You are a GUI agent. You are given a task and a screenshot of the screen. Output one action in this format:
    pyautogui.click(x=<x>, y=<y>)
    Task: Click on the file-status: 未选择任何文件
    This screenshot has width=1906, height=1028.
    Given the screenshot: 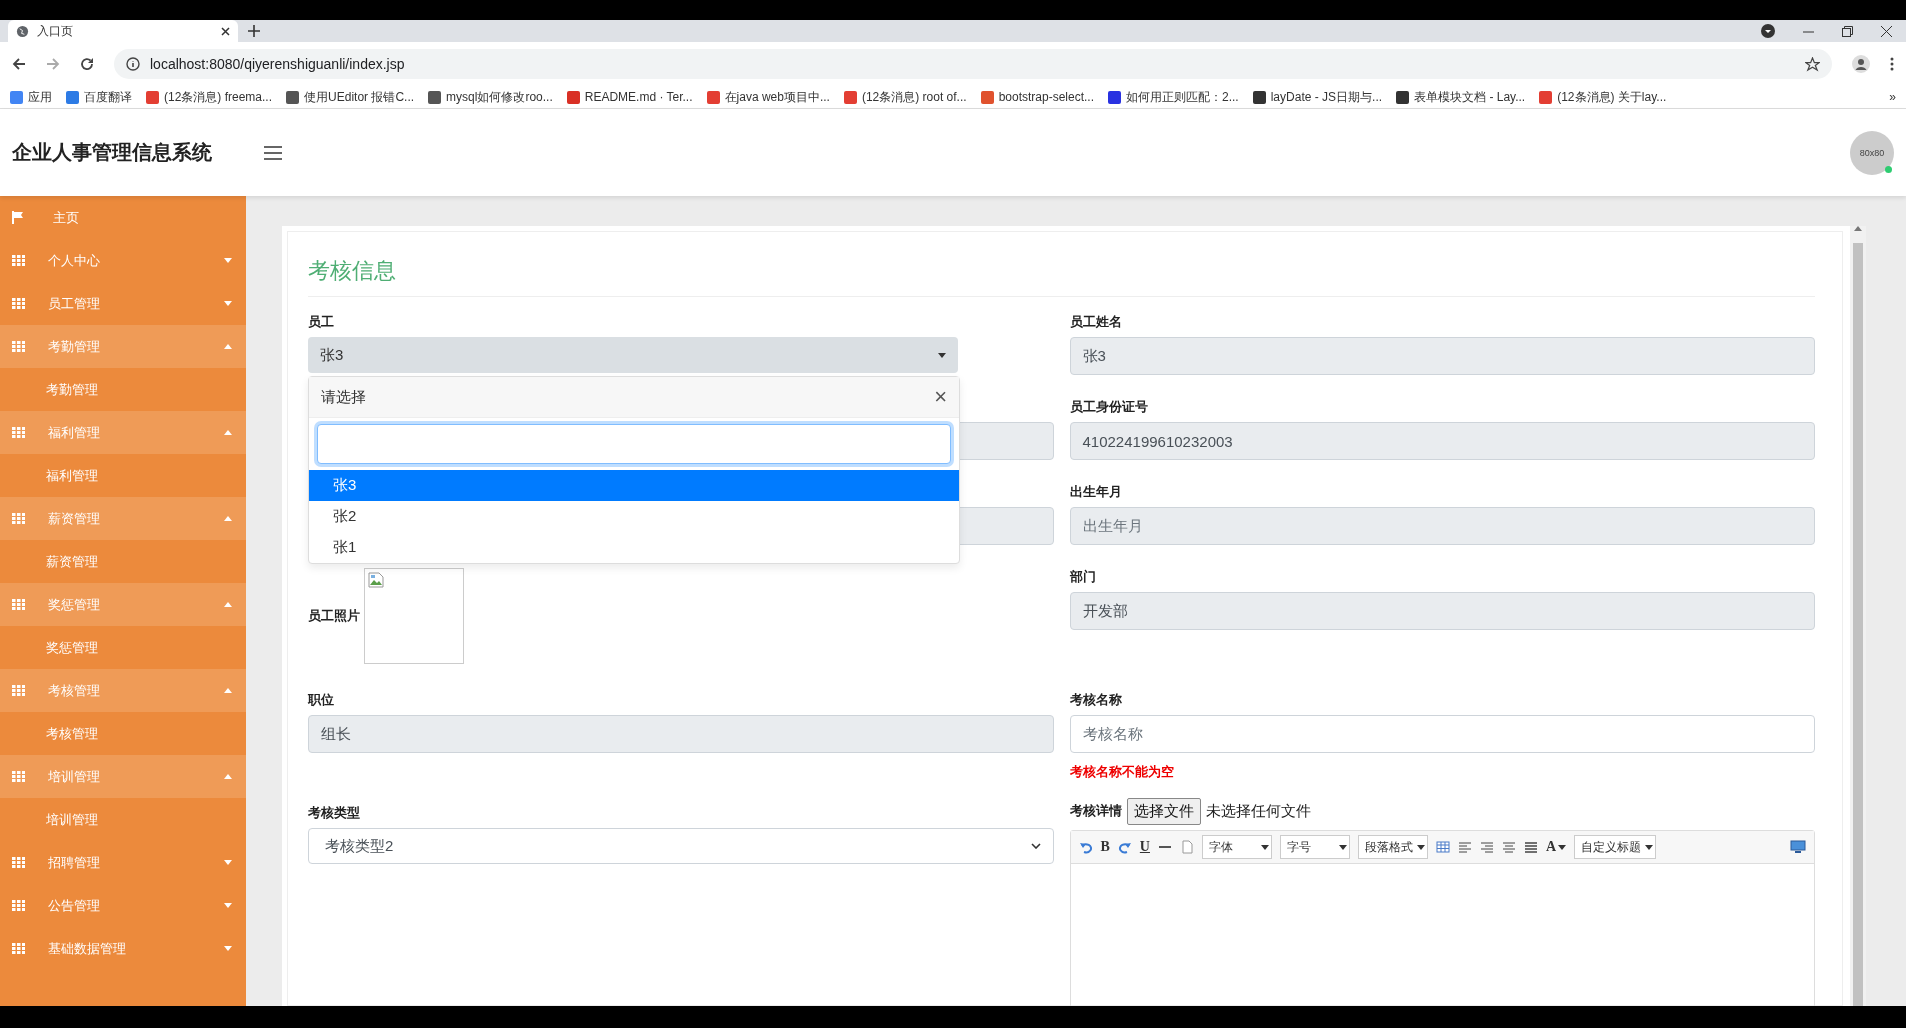 What is the action you would take?
    pyautogui.click(x=1258, y=811)
    